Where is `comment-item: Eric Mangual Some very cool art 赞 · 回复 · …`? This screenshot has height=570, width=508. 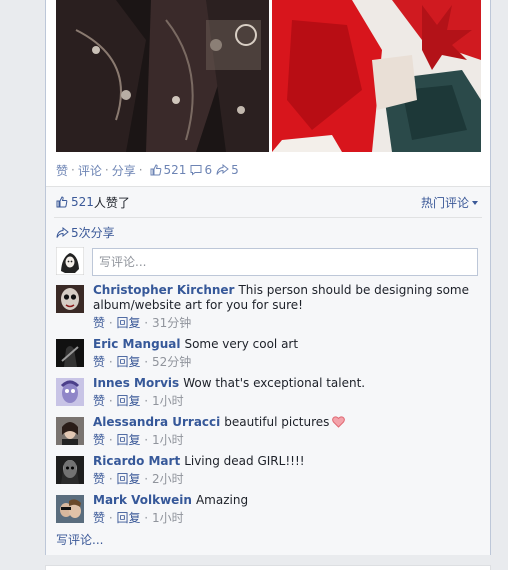
comment-item: Eric Mangual Some very cool art 赞 · 回复 · … is located at coordinates (268, 354).